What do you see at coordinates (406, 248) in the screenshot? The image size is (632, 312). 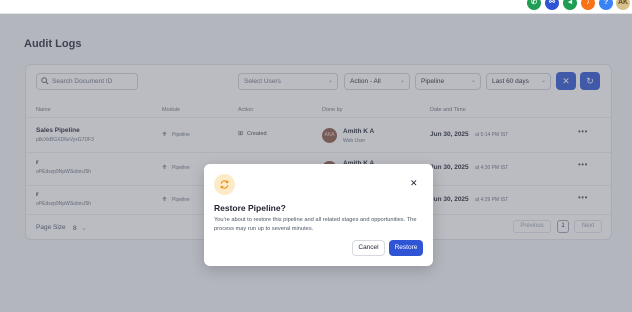 I see `restore-button: Restore` at bounding box center [406, 248].